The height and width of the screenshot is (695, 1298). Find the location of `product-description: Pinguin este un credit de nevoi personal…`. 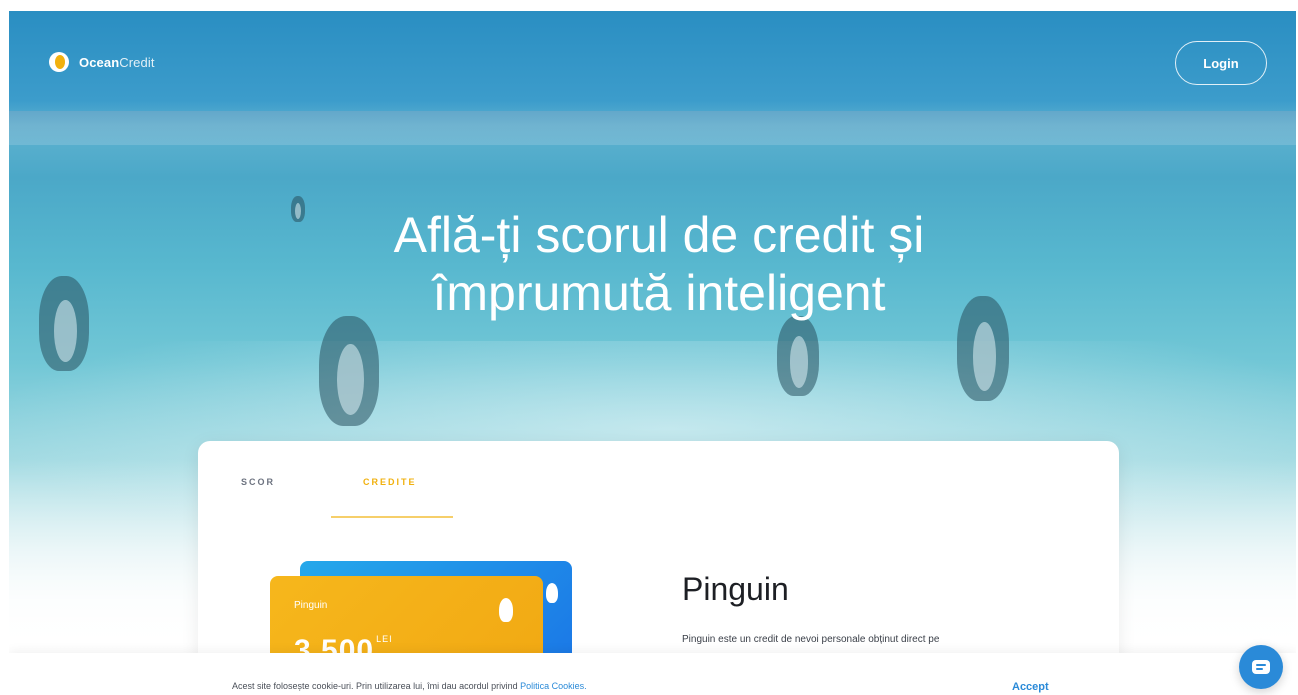

product-description: Pinguin este un credit de nevoi personal… is located at coordinates (811, 639).